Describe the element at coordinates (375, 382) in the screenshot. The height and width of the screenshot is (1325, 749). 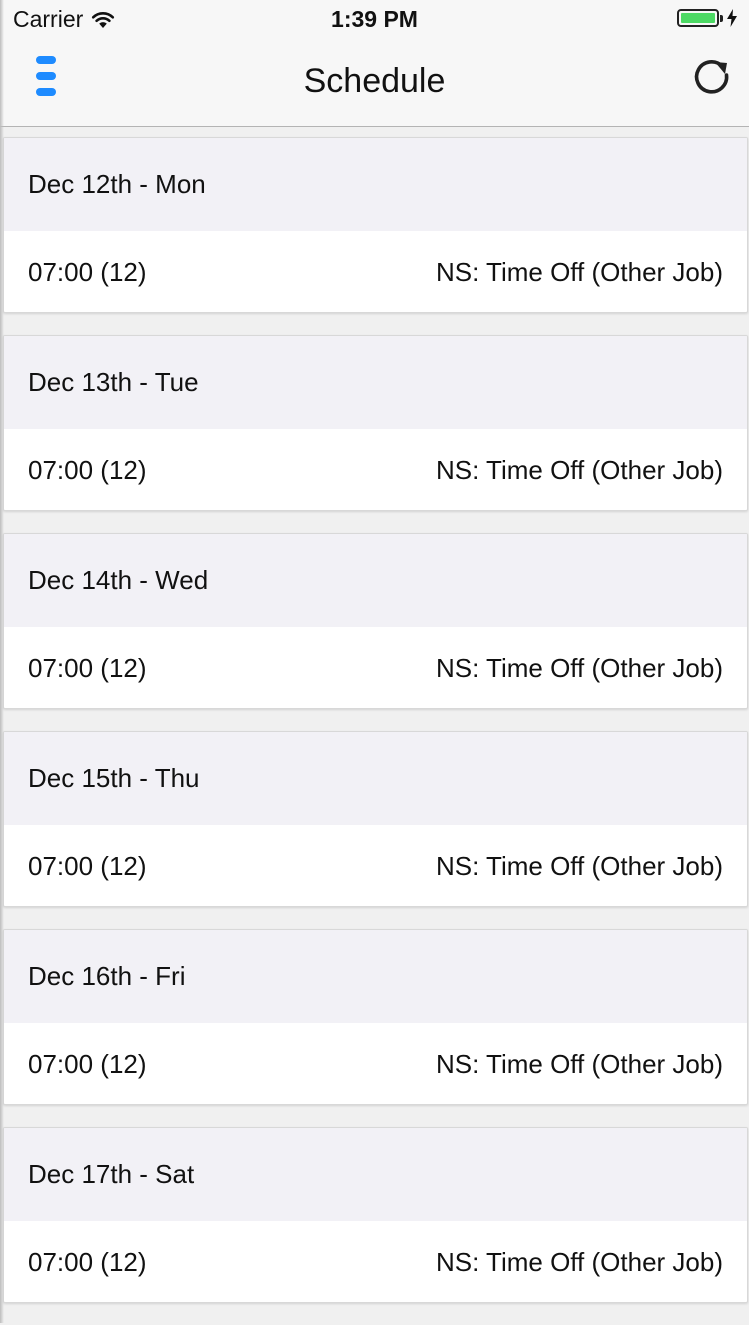
I see `day-header: Dec 13th - Tue` at that location.